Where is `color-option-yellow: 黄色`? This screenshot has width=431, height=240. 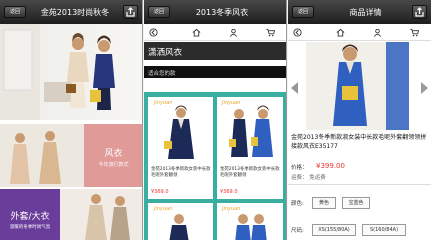 color-option-yellow: 黄色 is located at coordinates (324, 203).